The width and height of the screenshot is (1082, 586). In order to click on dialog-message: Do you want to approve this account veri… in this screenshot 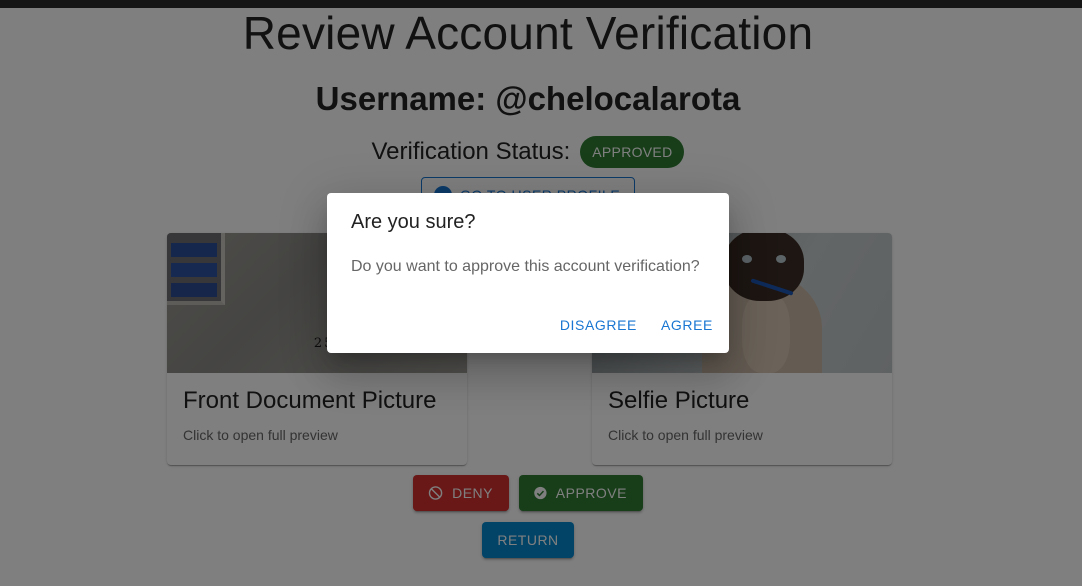, I will do `click(525, 266)`.